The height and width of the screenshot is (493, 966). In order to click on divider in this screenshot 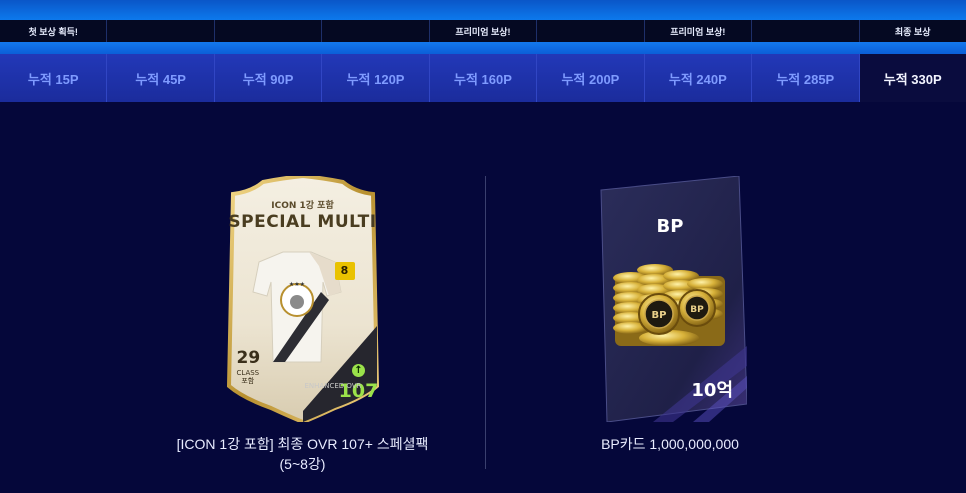, I will do `click(485, 322)`.